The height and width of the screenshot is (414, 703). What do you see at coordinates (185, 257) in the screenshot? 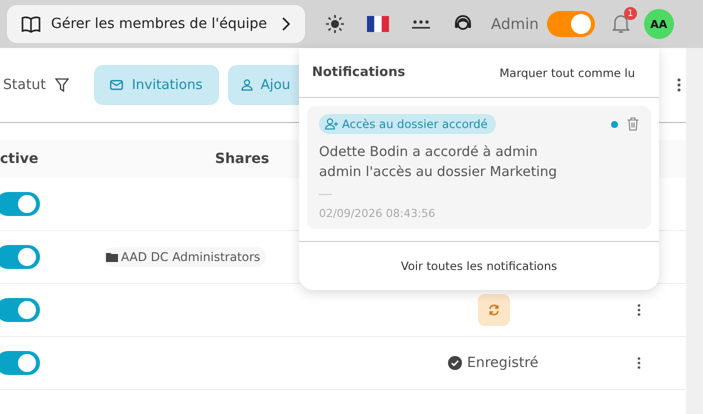
I see `share-chip: AAD DC Administrators` at bounding box center [185, 257].